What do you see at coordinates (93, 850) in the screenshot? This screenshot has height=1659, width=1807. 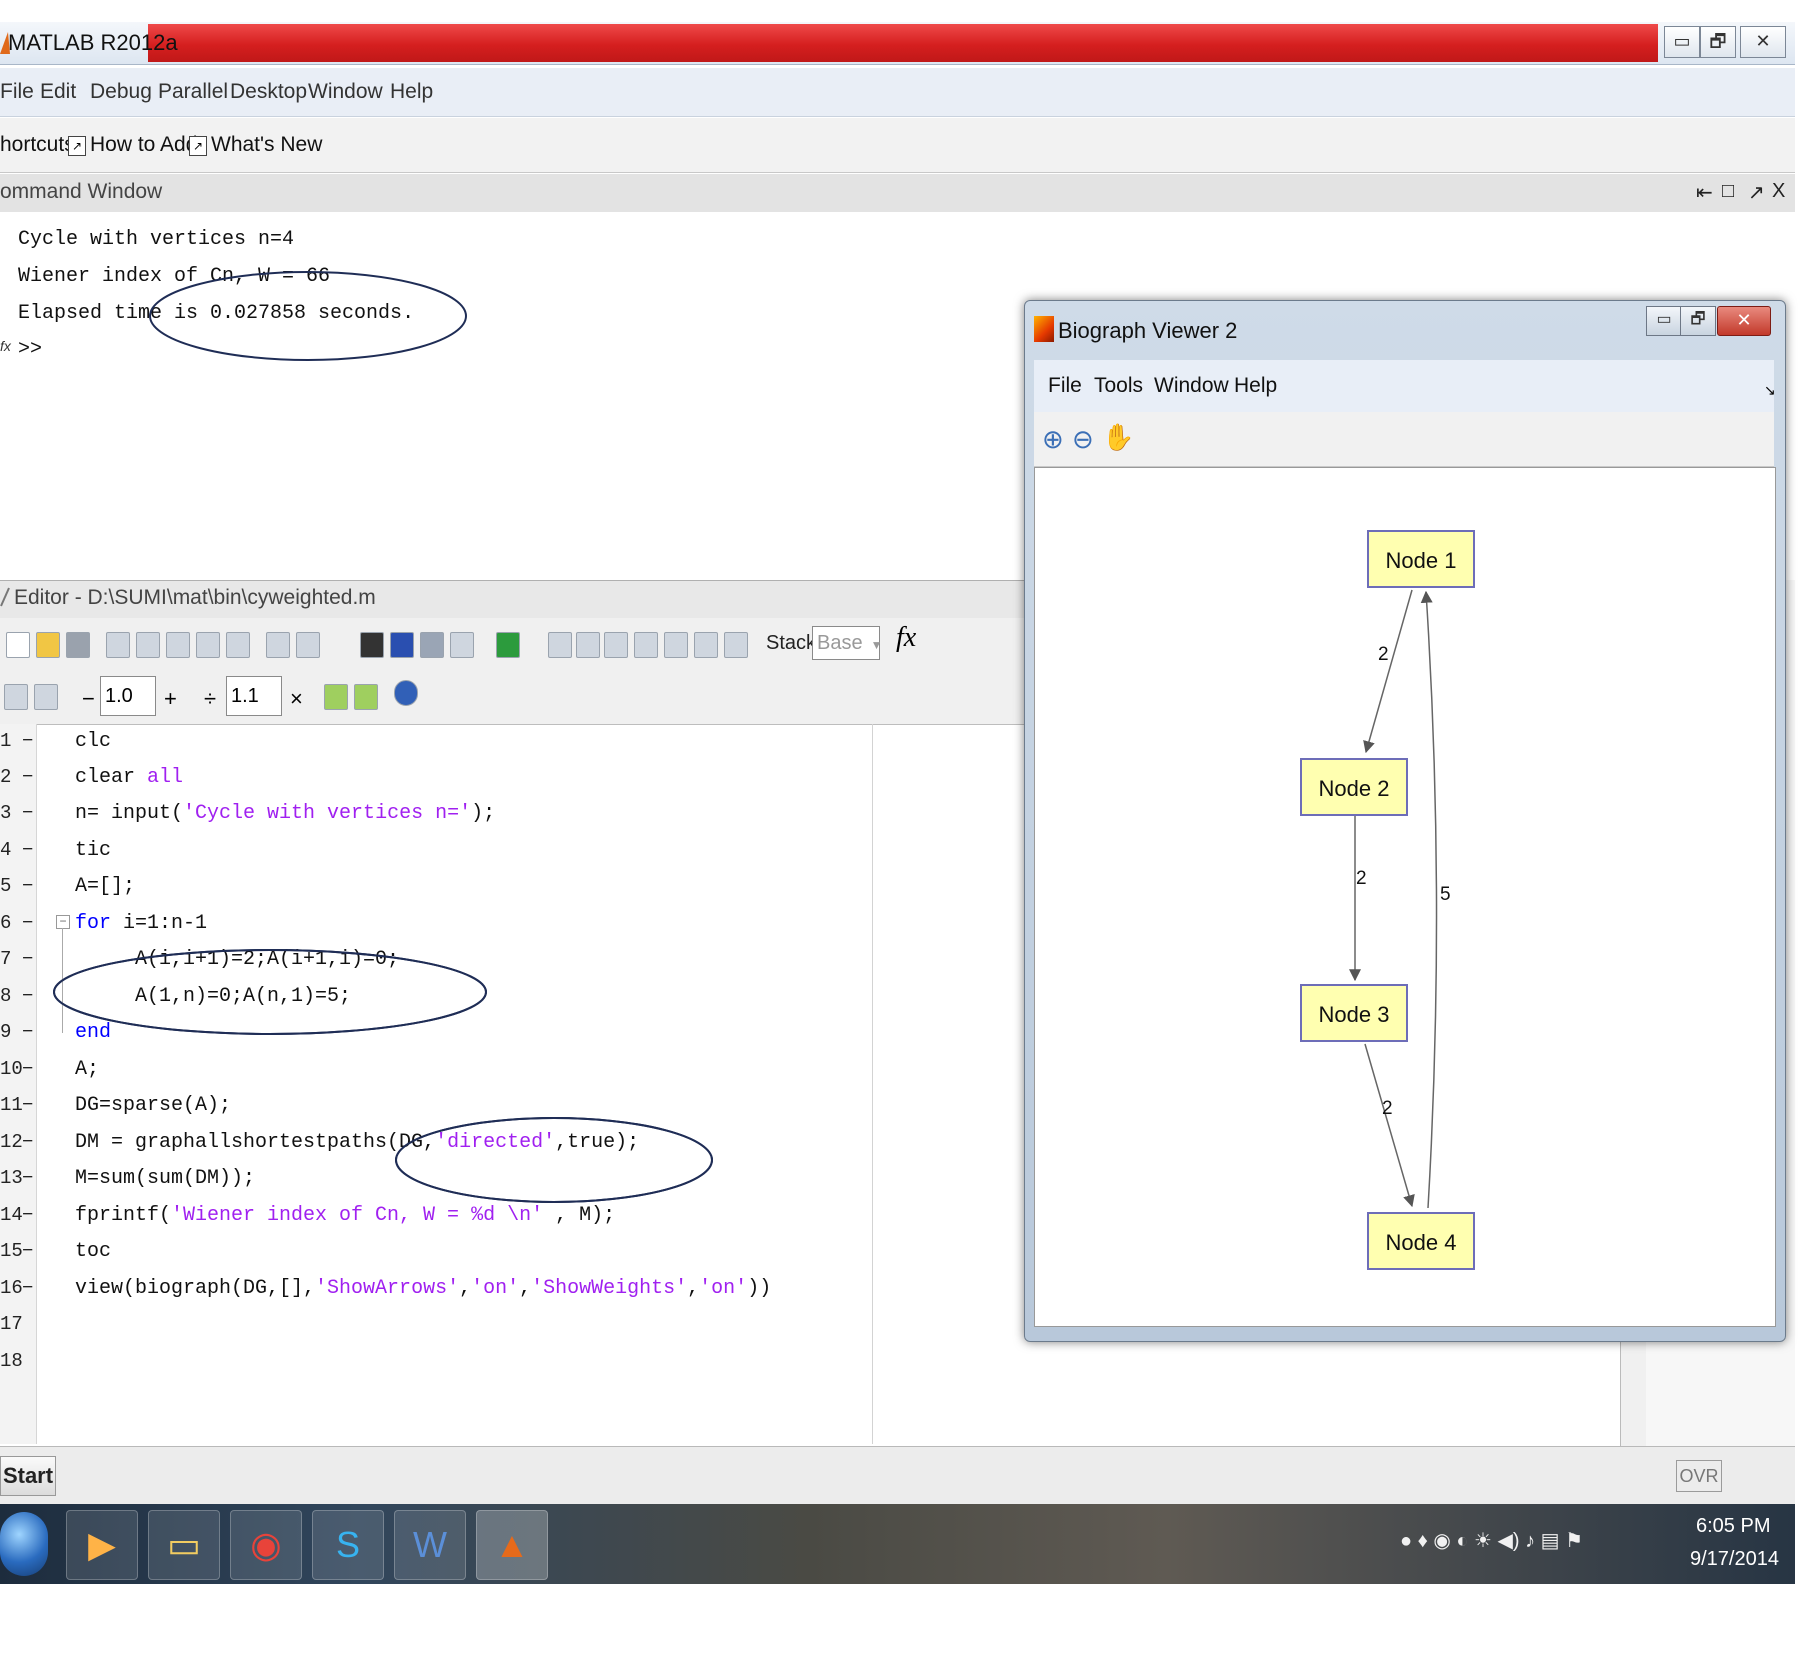 I see `code-line: tic` at bounding box center [93, 850].